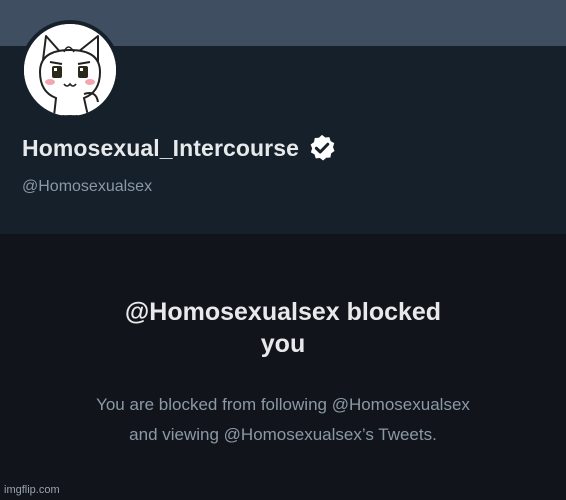 The image size is (566, 500). Describe the element at coordinates (283, 328) in the screenshot. I see `blocked-title: @Homosexualsex blocked you` at that location.